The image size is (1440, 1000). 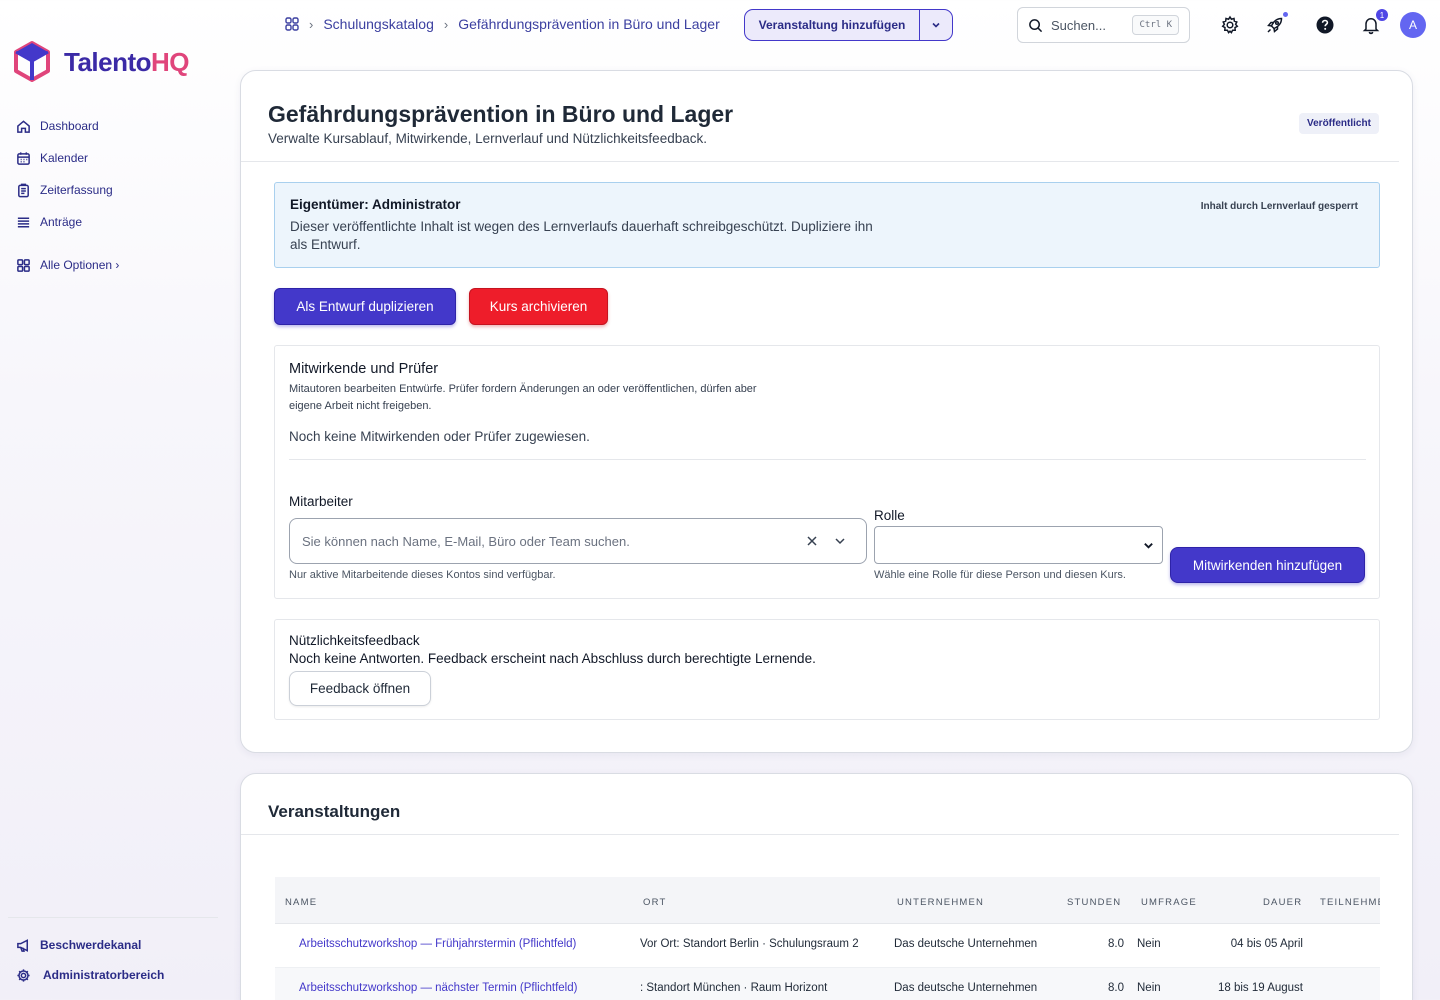 I want to click on avatar: A, so click(x=1413, y=25).